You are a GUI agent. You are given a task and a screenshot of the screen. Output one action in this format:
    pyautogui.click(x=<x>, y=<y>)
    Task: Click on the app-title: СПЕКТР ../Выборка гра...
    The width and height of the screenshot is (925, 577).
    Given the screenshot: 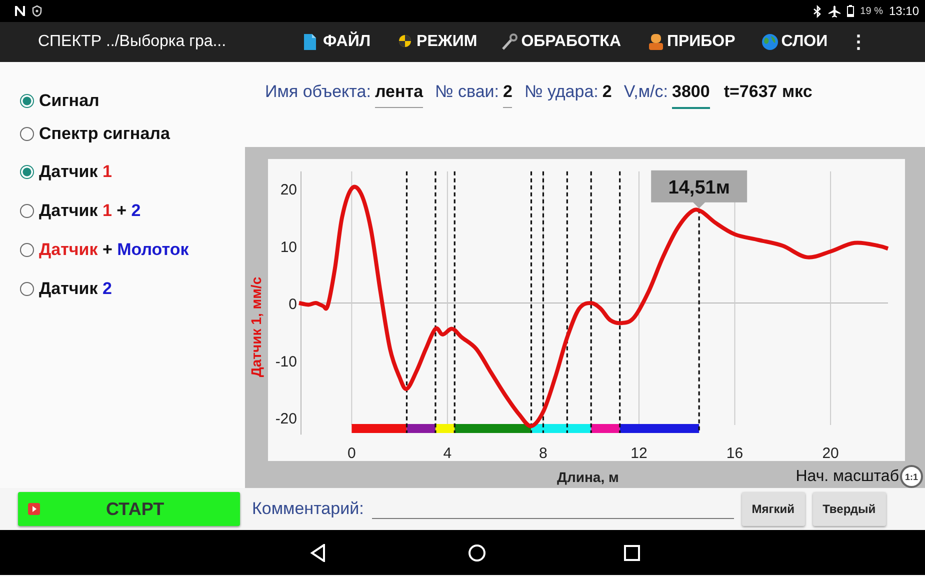 What is the action you would take?
    pyautogui.click(x=133, y=42)
    